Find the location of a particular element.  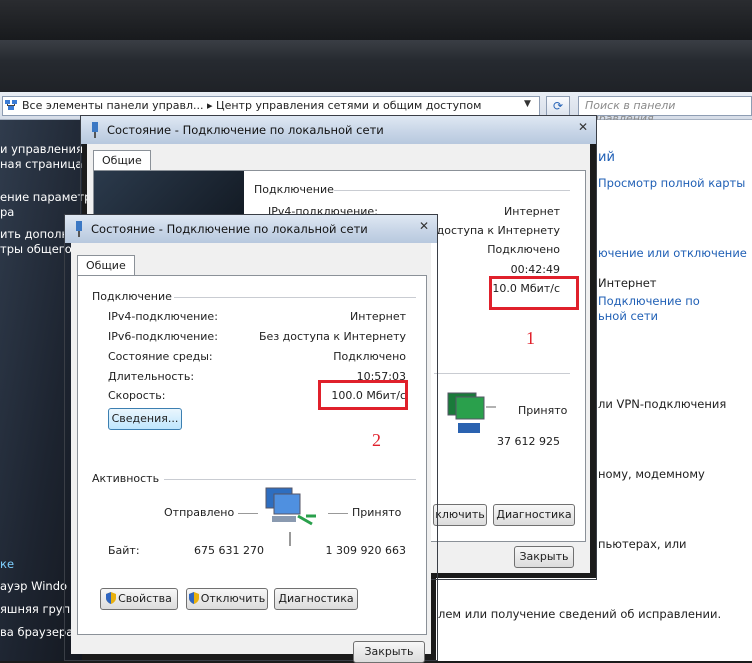

properties-button-label: Свойства is located at coordinates (145, 598).